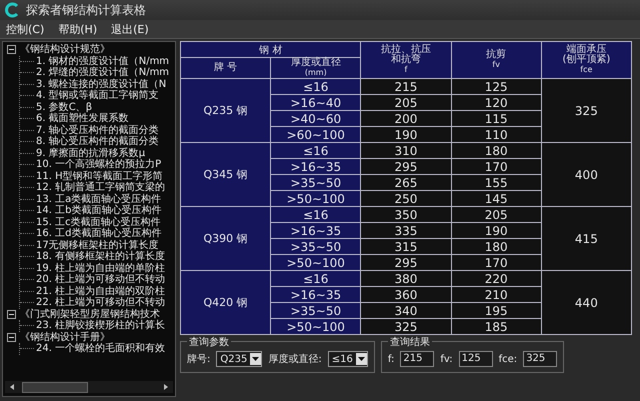  What do you see at coordinates (406, 246) in the screenshot?
I see `table-cell: 315` at bounding box center [406, 246].